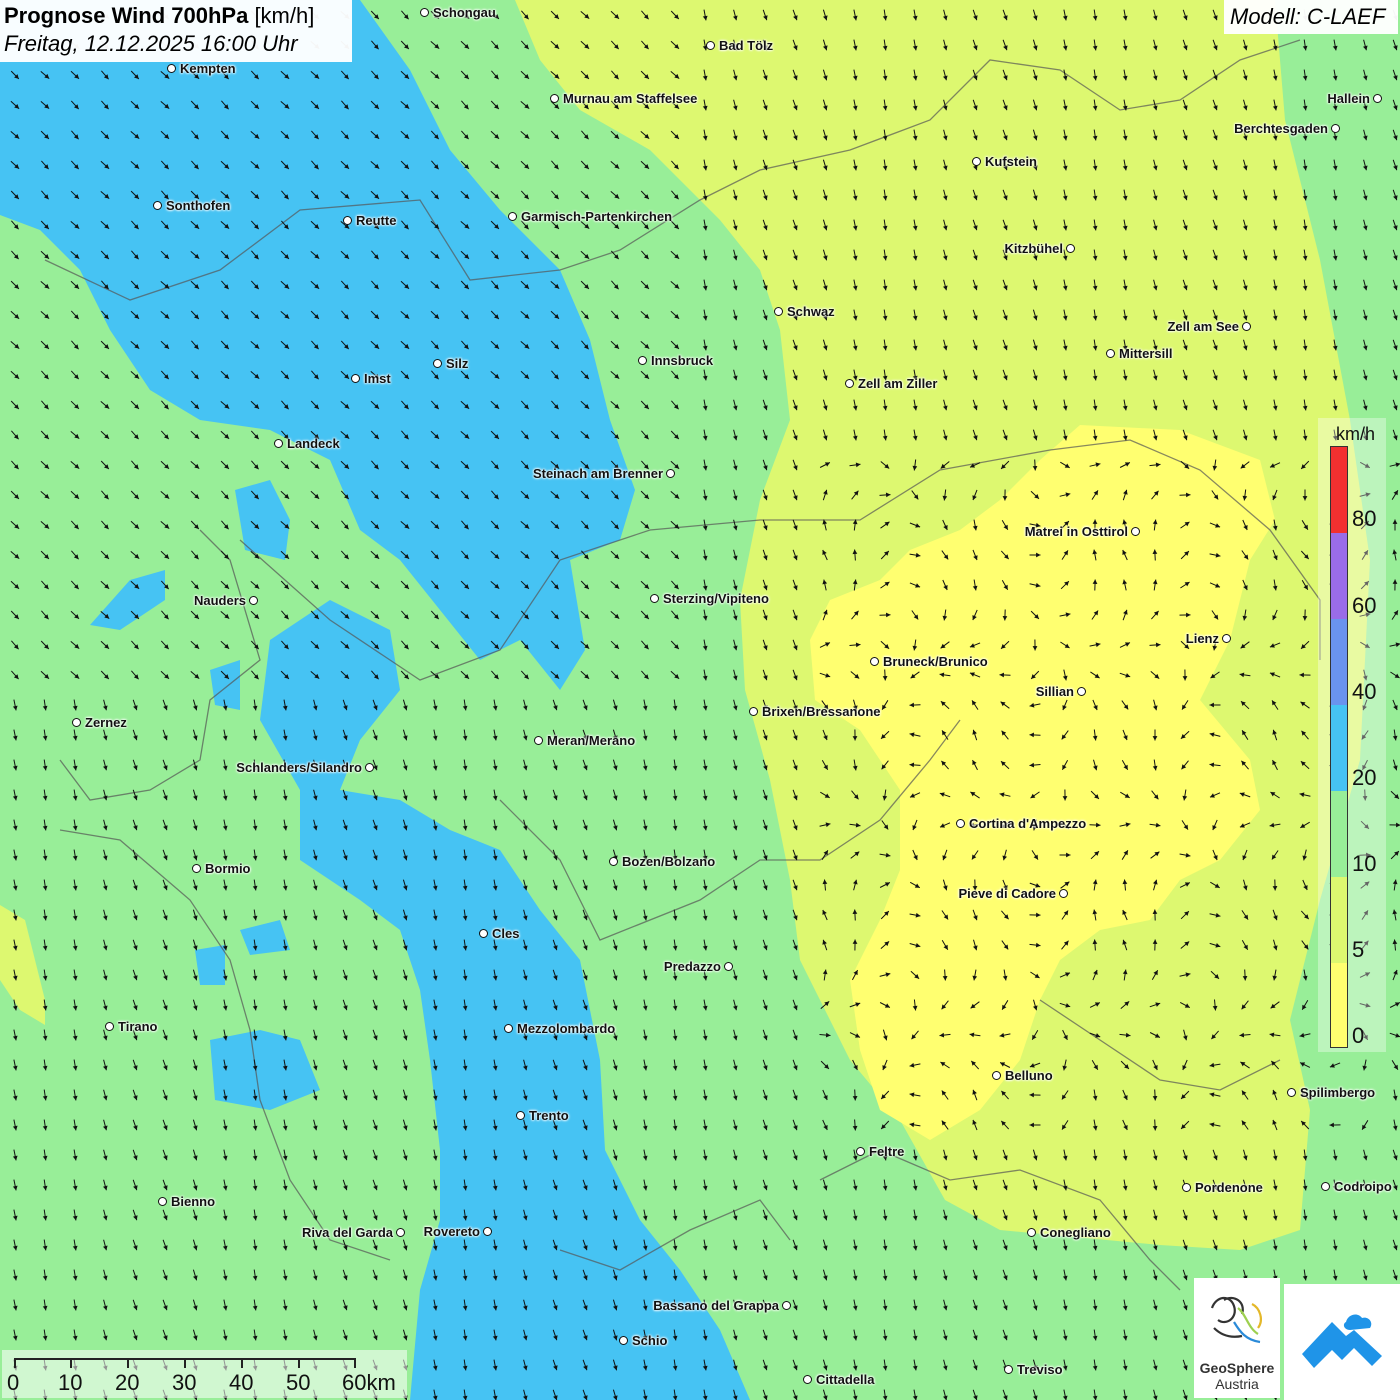 Image resolution: width=1400 pixels, height=1400 pixels. I want to click on city-label: Nauders, so click(219, 600).